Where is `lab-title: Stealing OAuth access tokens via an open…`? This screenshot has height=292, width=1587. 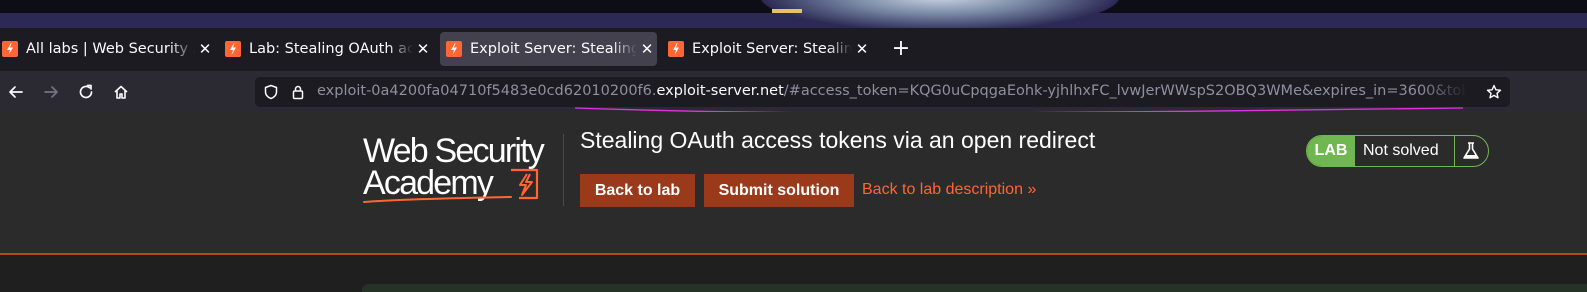 lab-title: Stealing OAuth access tokens via an open… is located at coordinates (838, 140).